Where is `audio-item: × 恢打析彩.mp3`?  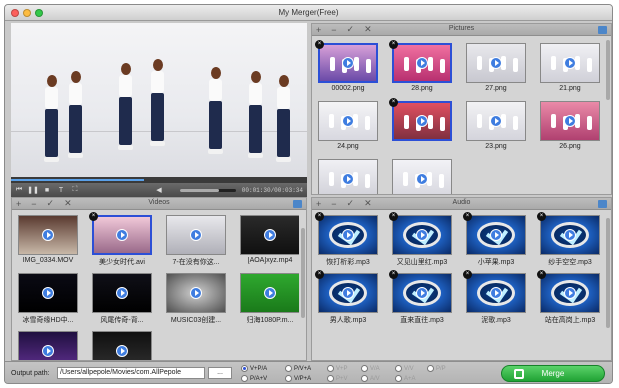
audio-item: × 恢打析彩.mp3 is located at coordinates (346, 239).